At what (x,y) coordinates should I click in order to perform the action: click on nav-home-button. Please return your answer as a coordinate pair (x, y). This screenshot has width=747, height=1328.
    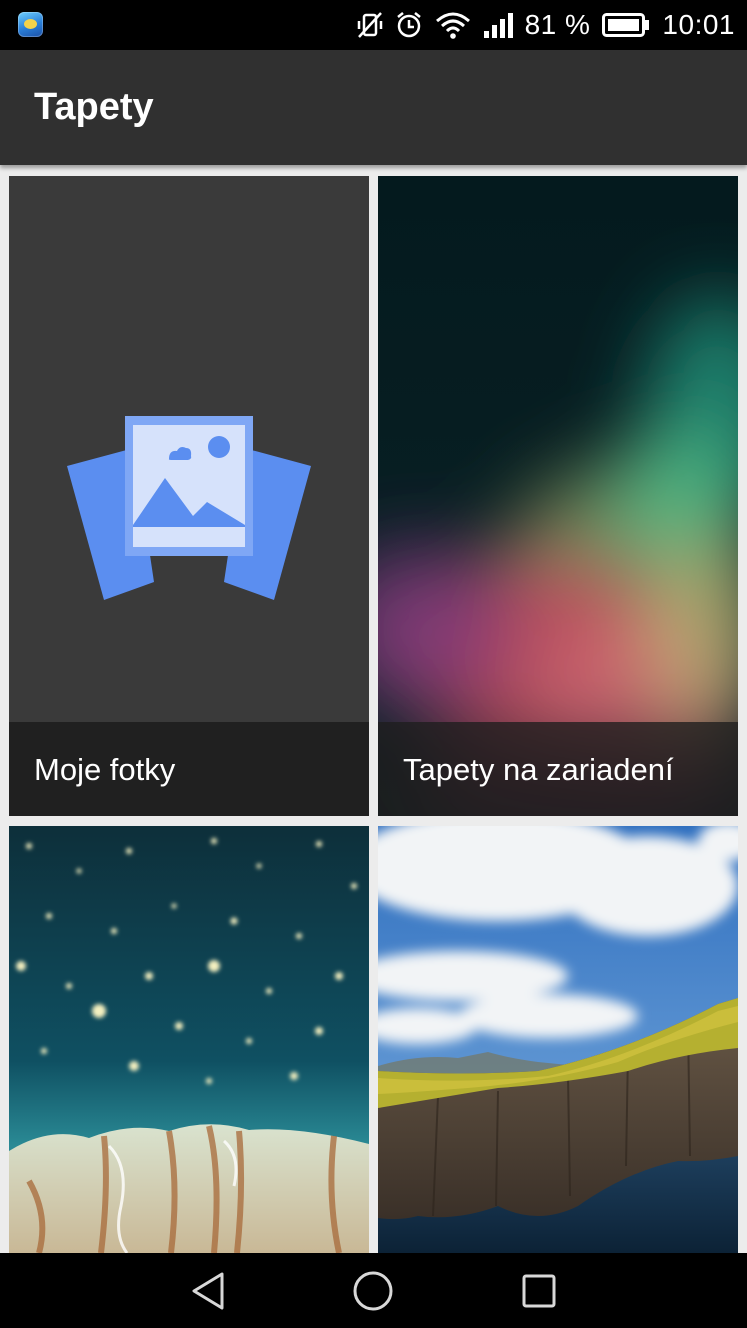
    Looking at the image, I should click on (373, 1291).